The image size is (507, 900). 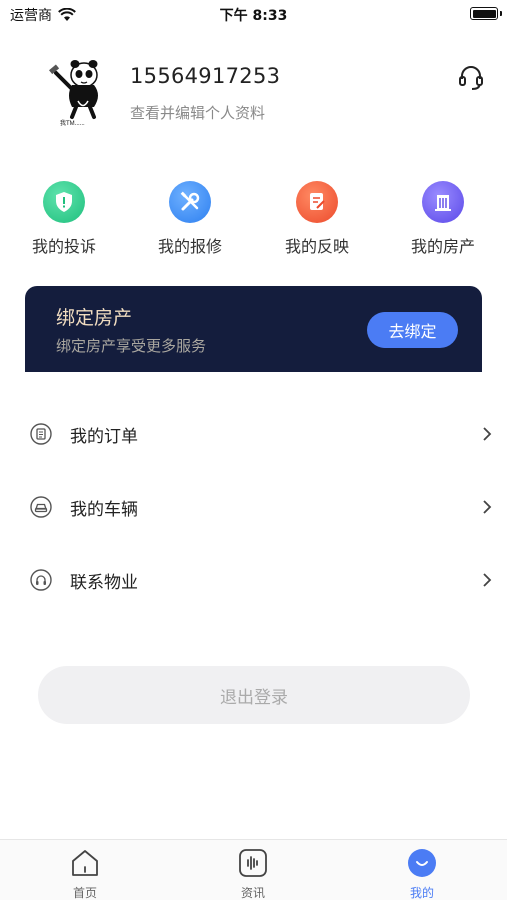 I want to click on building-icon, so click(x=443, y=202).